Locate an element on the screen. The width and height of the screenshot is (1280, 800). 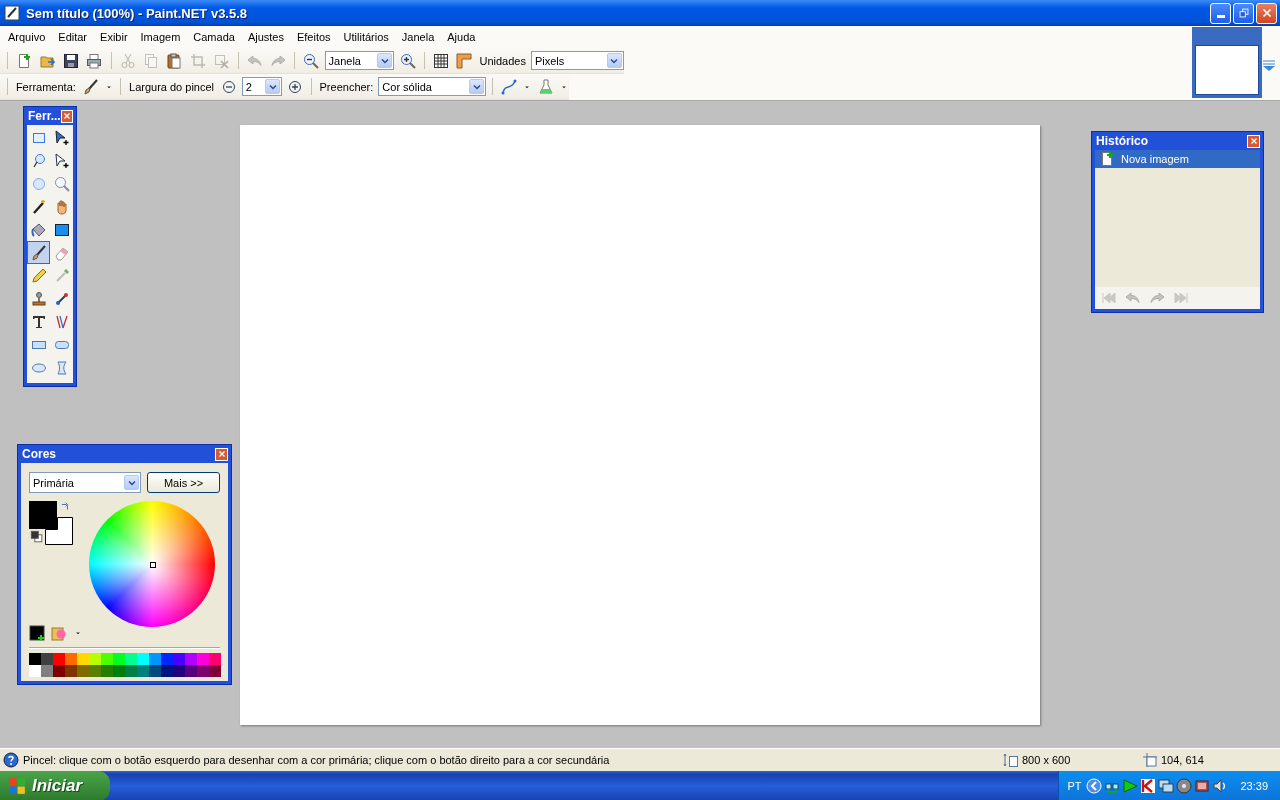
flask-icon is located at coordinates (545, 86).